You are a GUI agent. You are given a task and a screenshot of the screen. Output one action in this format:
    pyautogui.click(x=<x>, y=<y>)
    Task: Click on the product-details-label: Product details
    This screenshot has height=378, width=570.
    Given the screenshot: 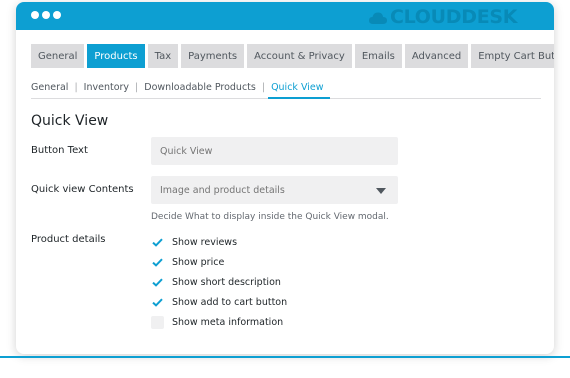 What is the action you would take?
    pyautogui.click(x=68, y=239)
    